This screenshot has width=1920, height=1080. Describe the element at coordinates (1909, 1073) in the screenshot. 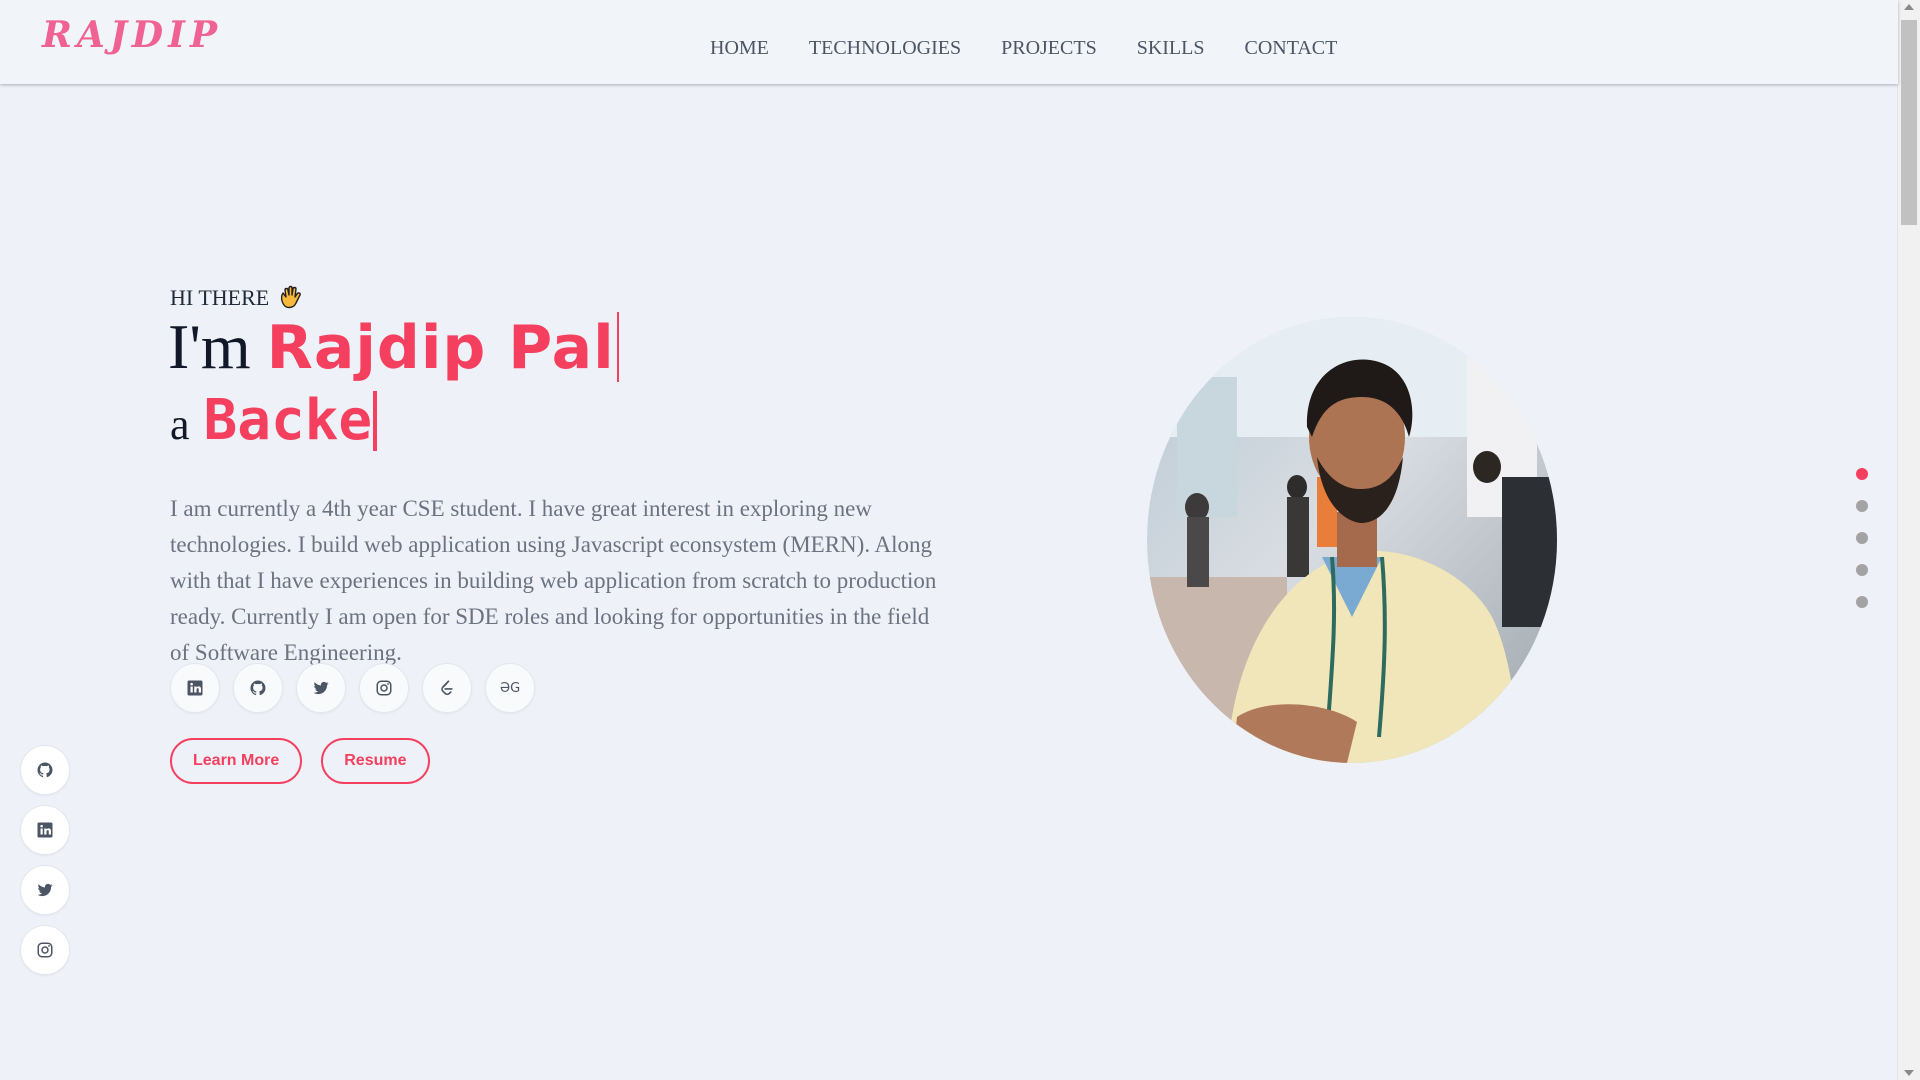

I see `scroll-down-arrow-icon` at that location.